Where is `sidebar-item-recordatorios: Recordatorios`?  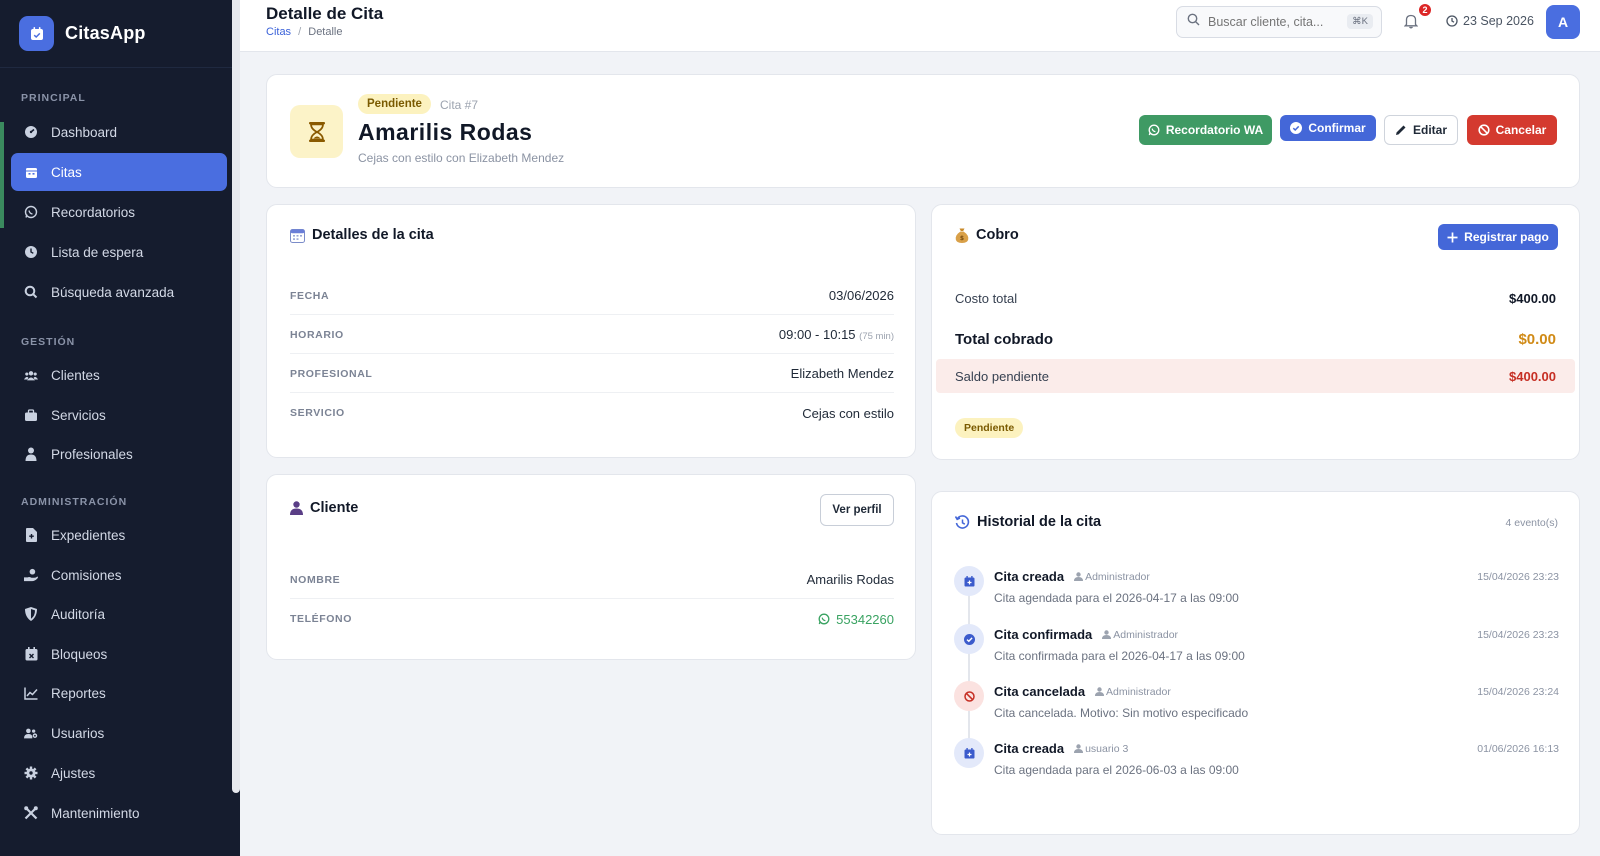
sidebar-item-recordatorios: Recordatorios is located at coordinates (119, 212).